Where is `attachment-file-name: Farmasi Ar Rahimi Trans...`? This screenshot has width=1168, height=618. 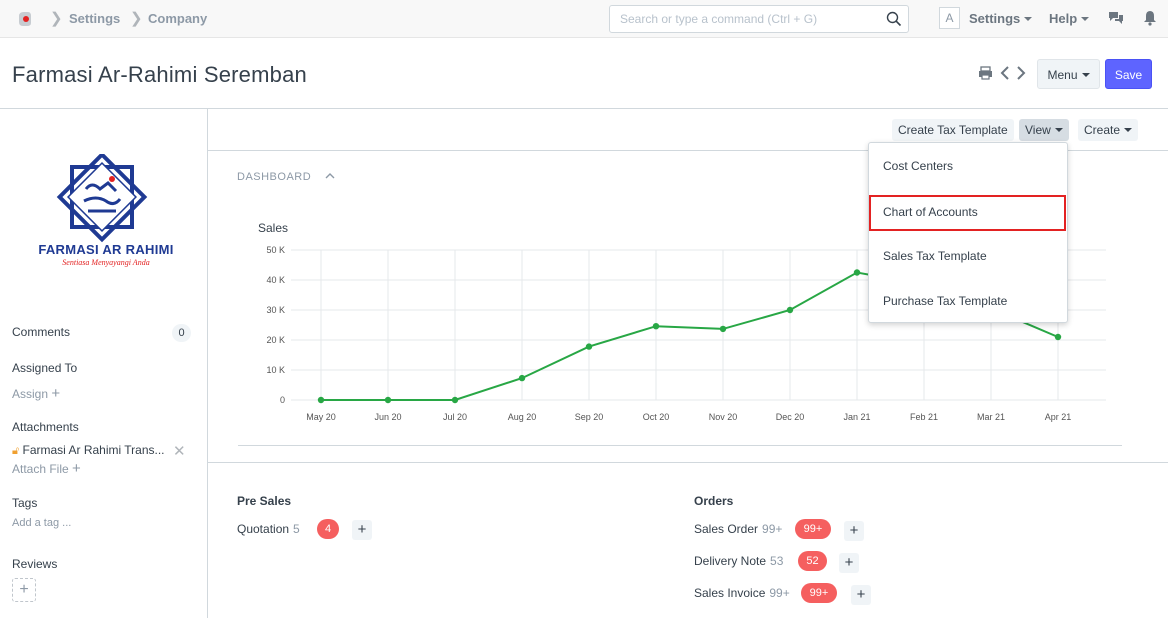 attachment-file-name: Farmasi Ar Rahimi Trans... is located at coordinates (93, 450).